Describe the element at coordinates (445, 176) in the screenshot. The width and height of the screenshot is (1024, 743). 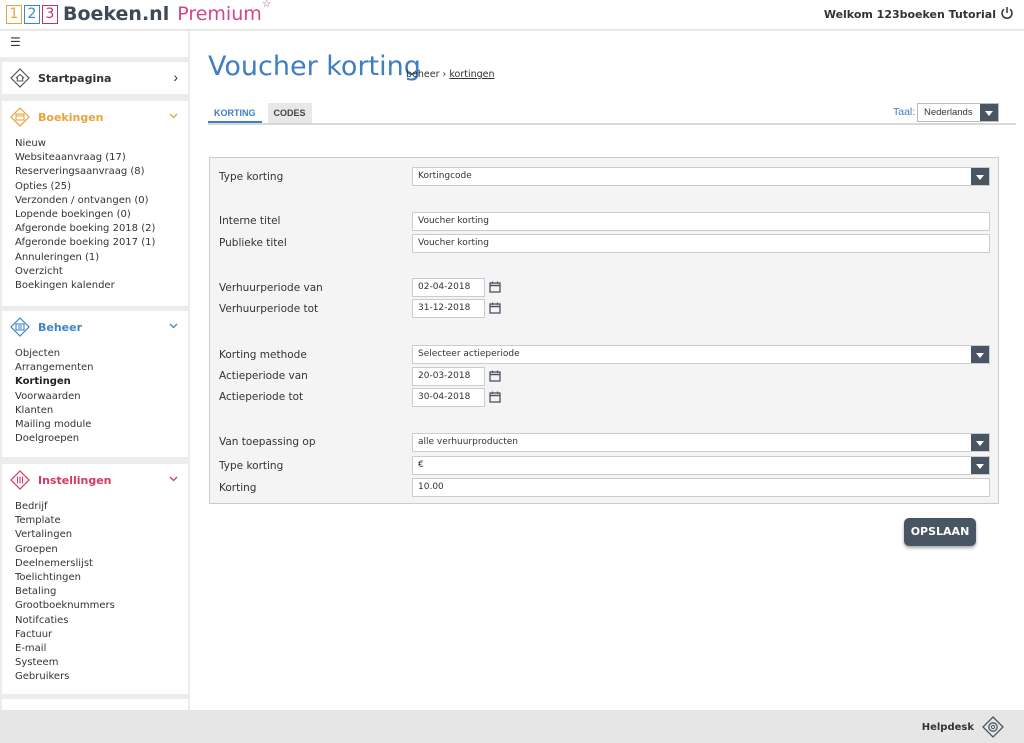
I see `type-korting-value: Kortingcode` at that location.